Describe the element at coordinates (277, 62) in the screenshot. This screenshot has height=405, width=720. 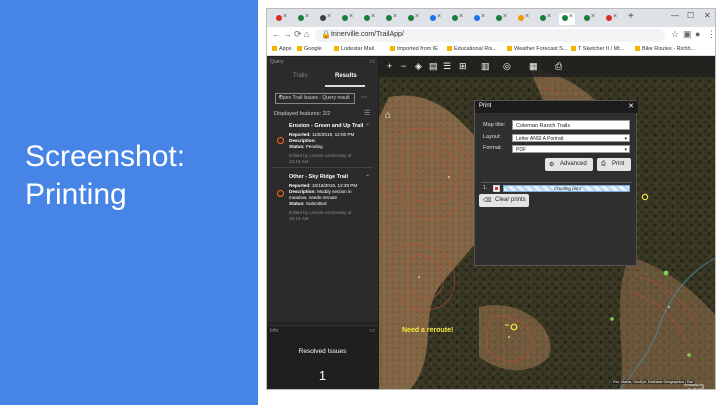
I see `issues-widget-header: Query` at that location.